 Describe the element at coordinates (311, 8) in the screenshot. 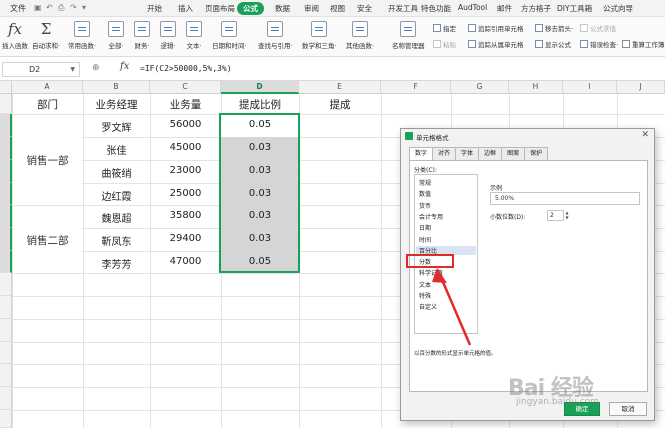

I see `menu-tab: 审阅` at that location.